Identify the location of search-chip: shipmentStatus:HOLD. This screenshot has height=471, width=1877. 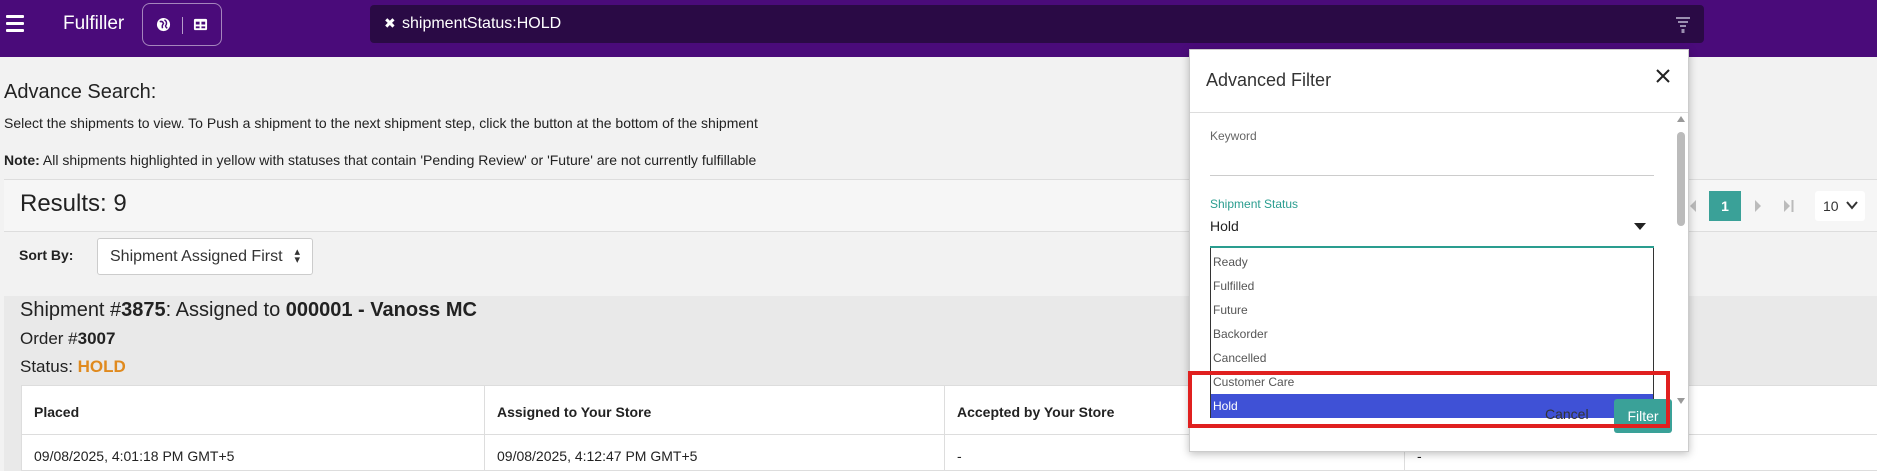
(482, 23).